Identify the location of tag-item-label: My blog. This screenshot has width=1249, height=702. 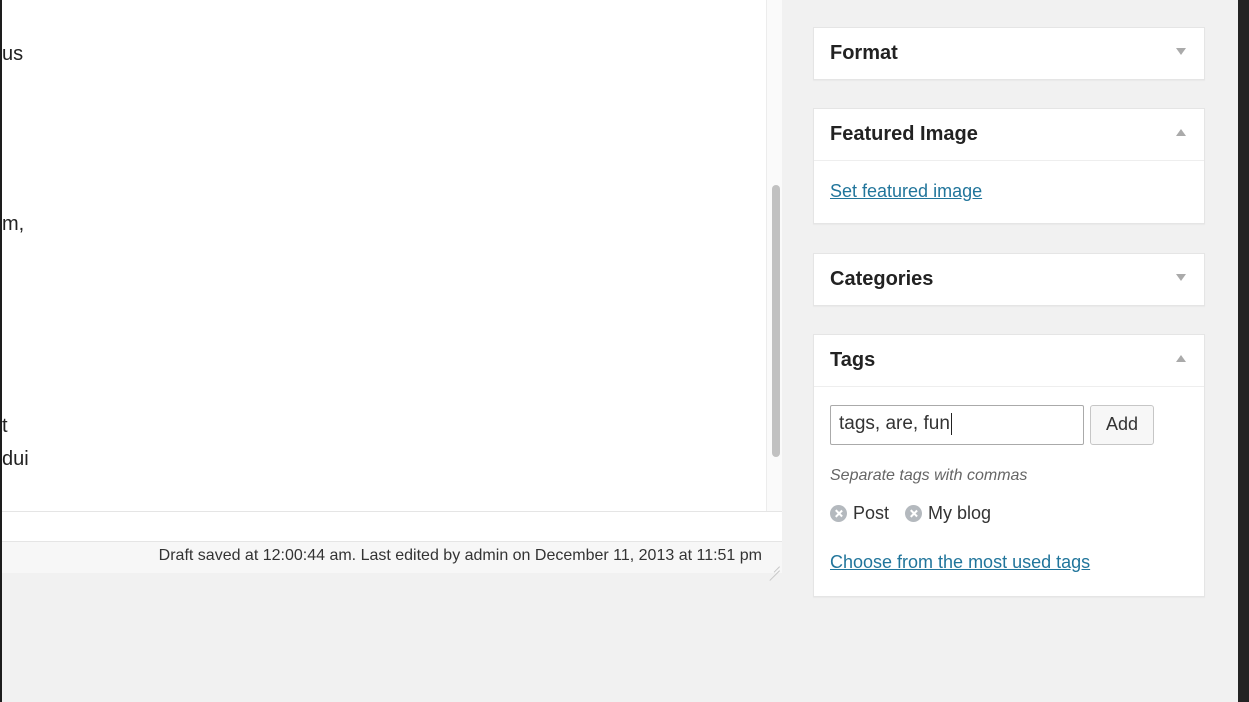
(960, 513).